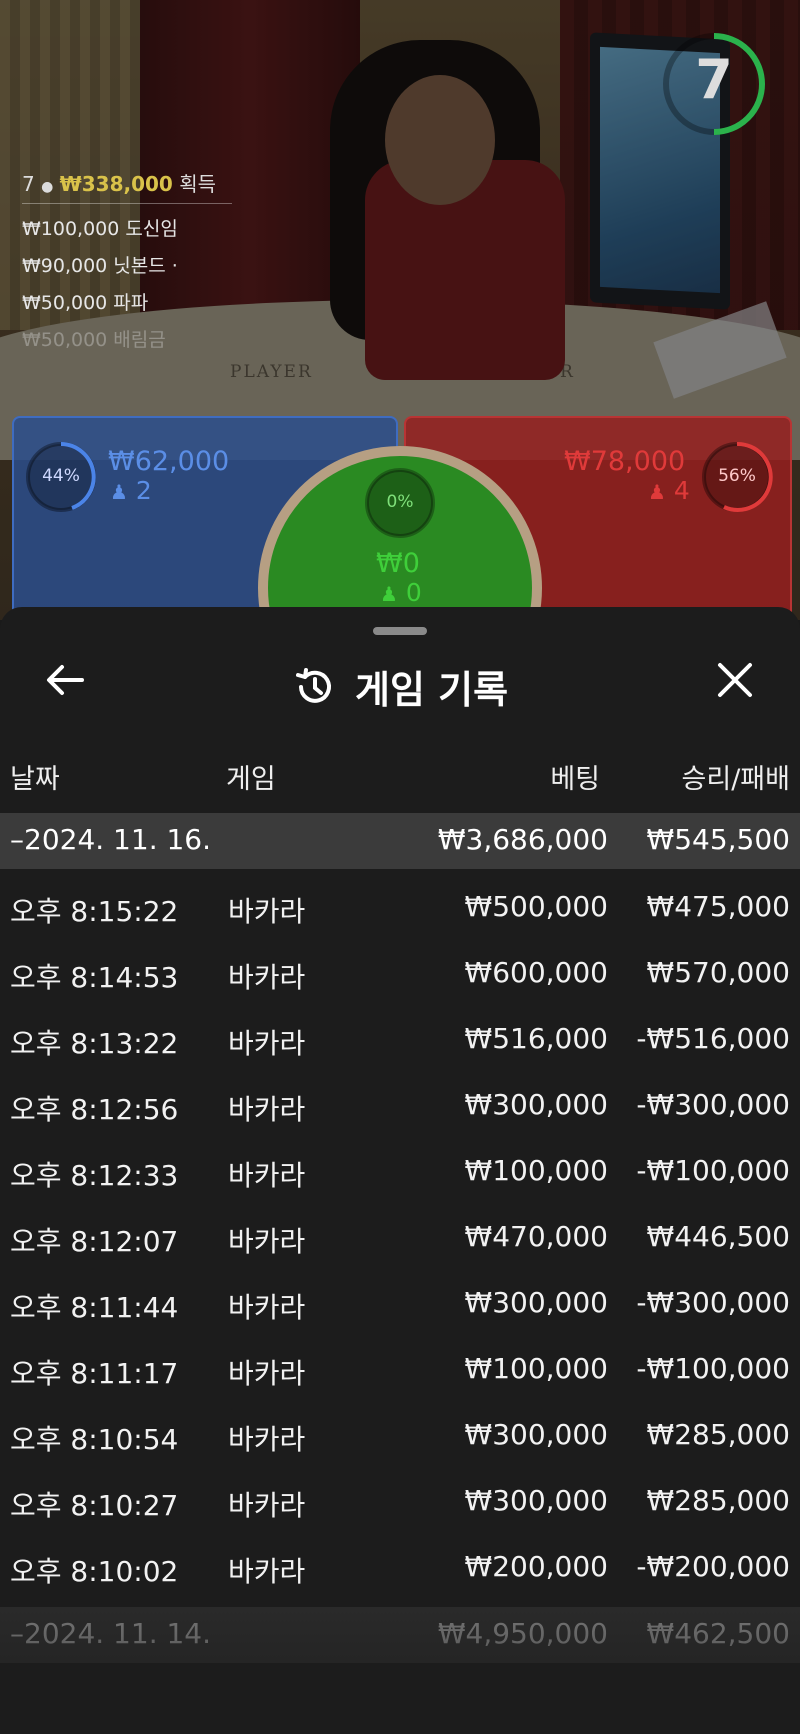  I want to click on group-result-total: ₩545,500, so click(718, 839).